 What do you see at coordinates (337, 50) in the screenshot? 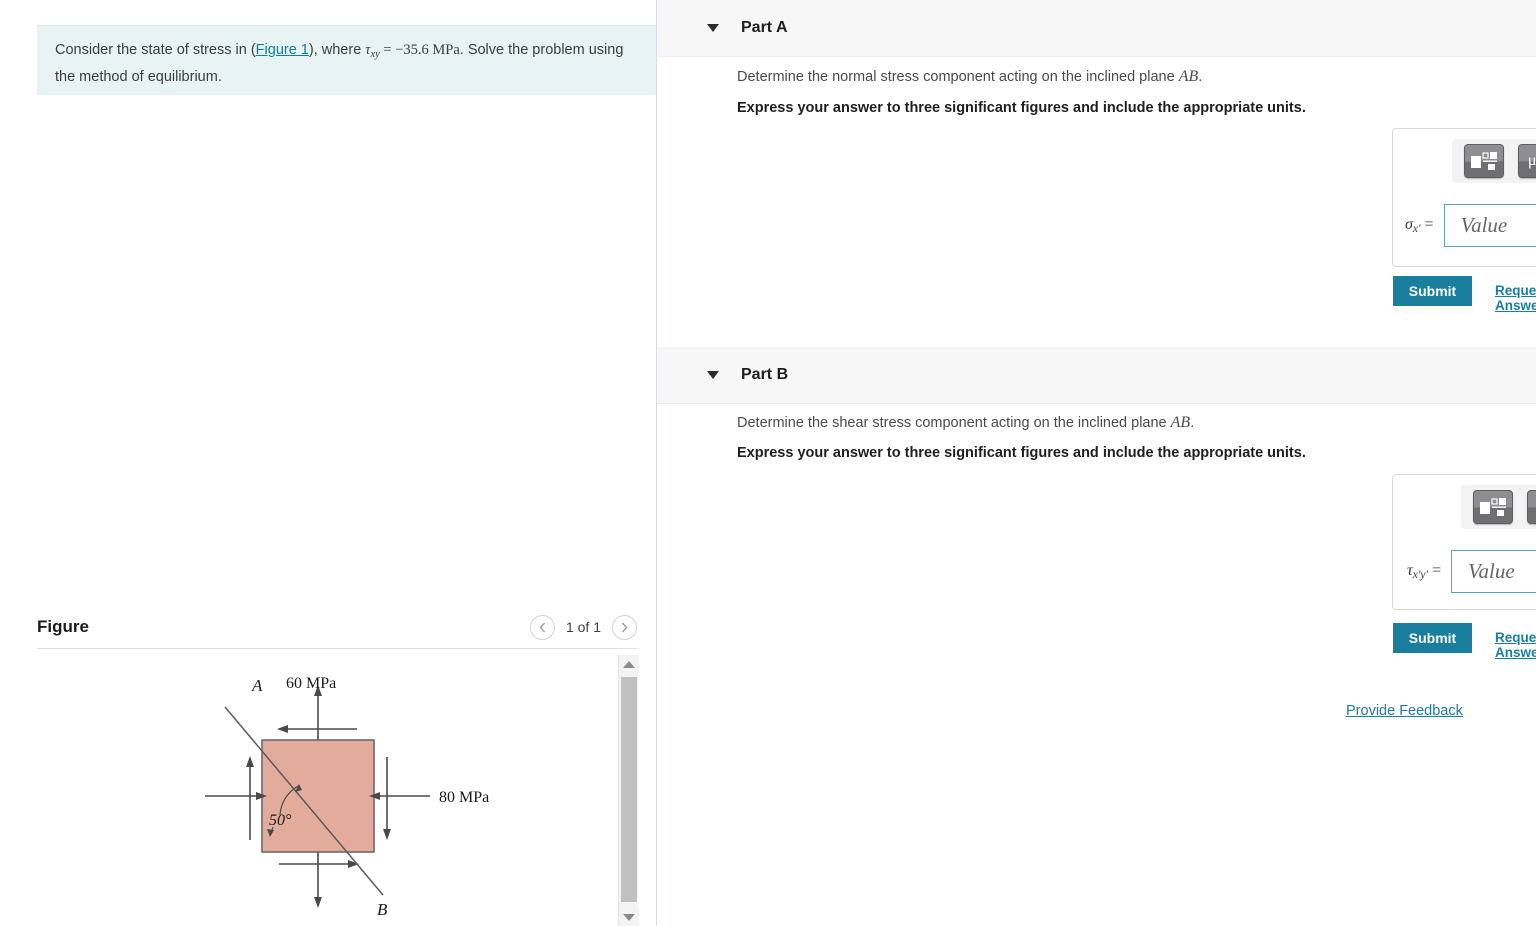
I see `intro-mid: ), where` at bounding box center [337, 50].